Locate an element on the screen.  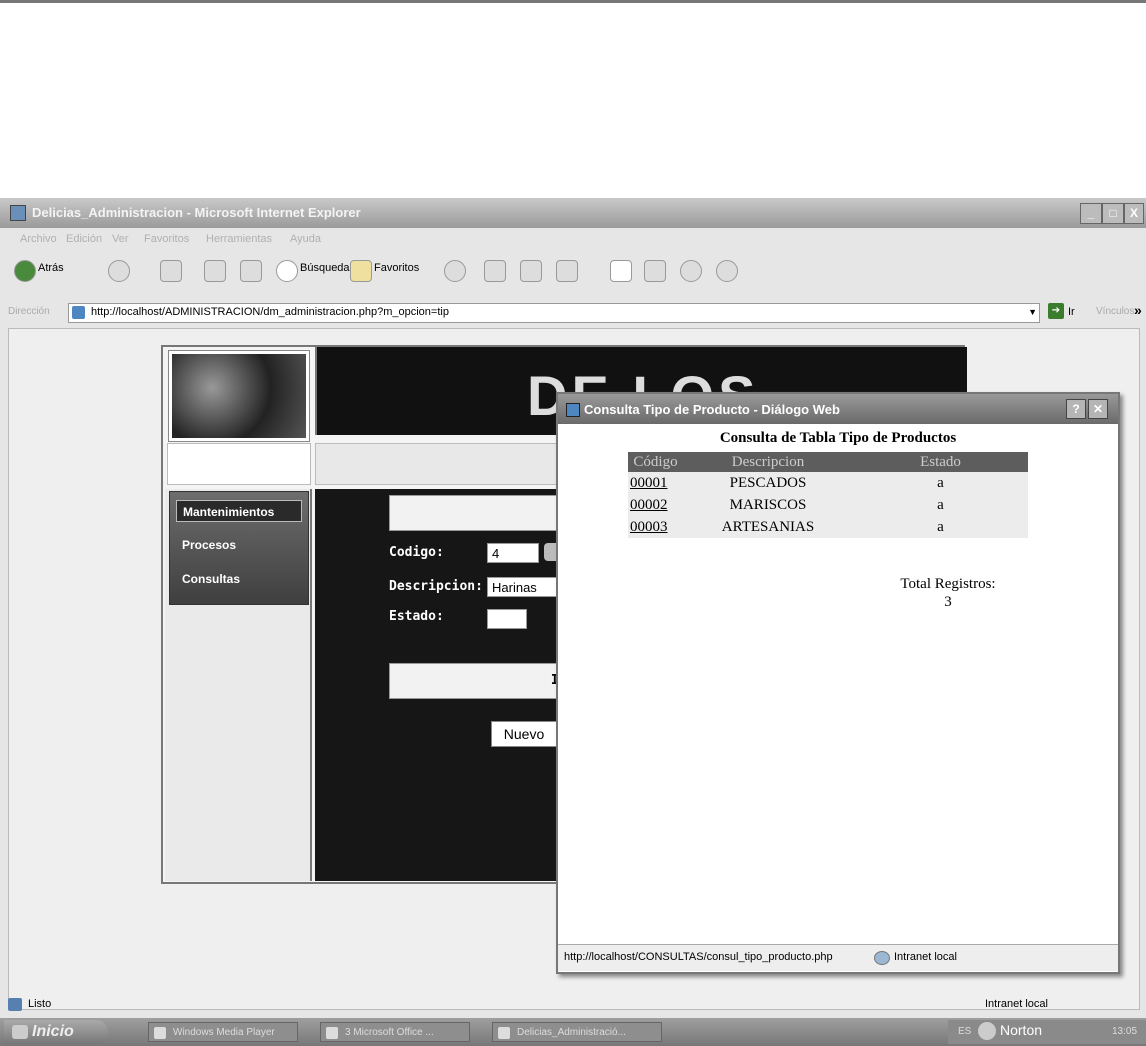
close-button: X is located at coordinates (1134, 213).